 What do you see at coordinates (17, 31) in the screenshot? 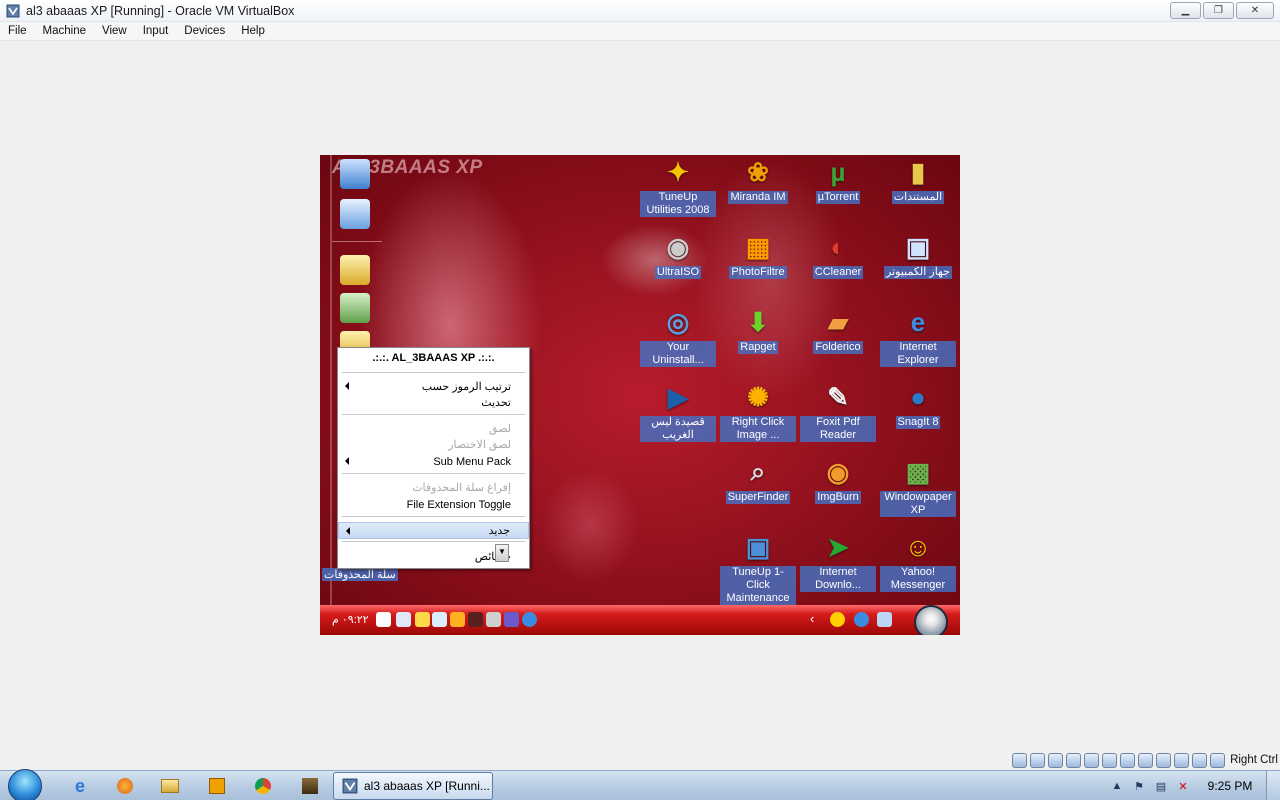
I see `menu-file: File` at bounding box center [17, 31].